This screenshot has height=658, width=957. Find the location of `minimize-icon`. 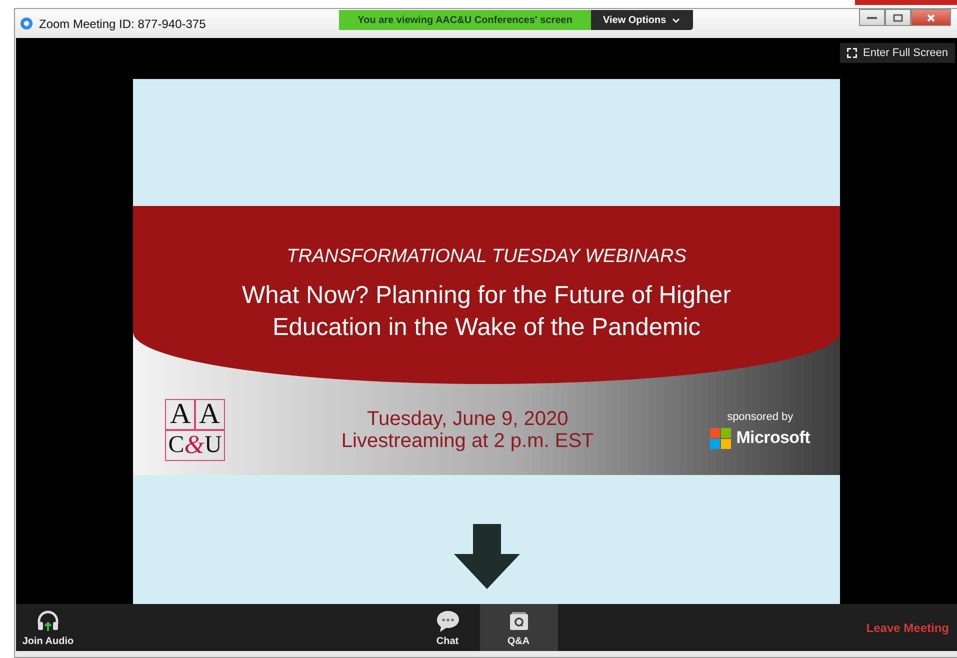

minimize-icon is located at coordinates (872, 18).